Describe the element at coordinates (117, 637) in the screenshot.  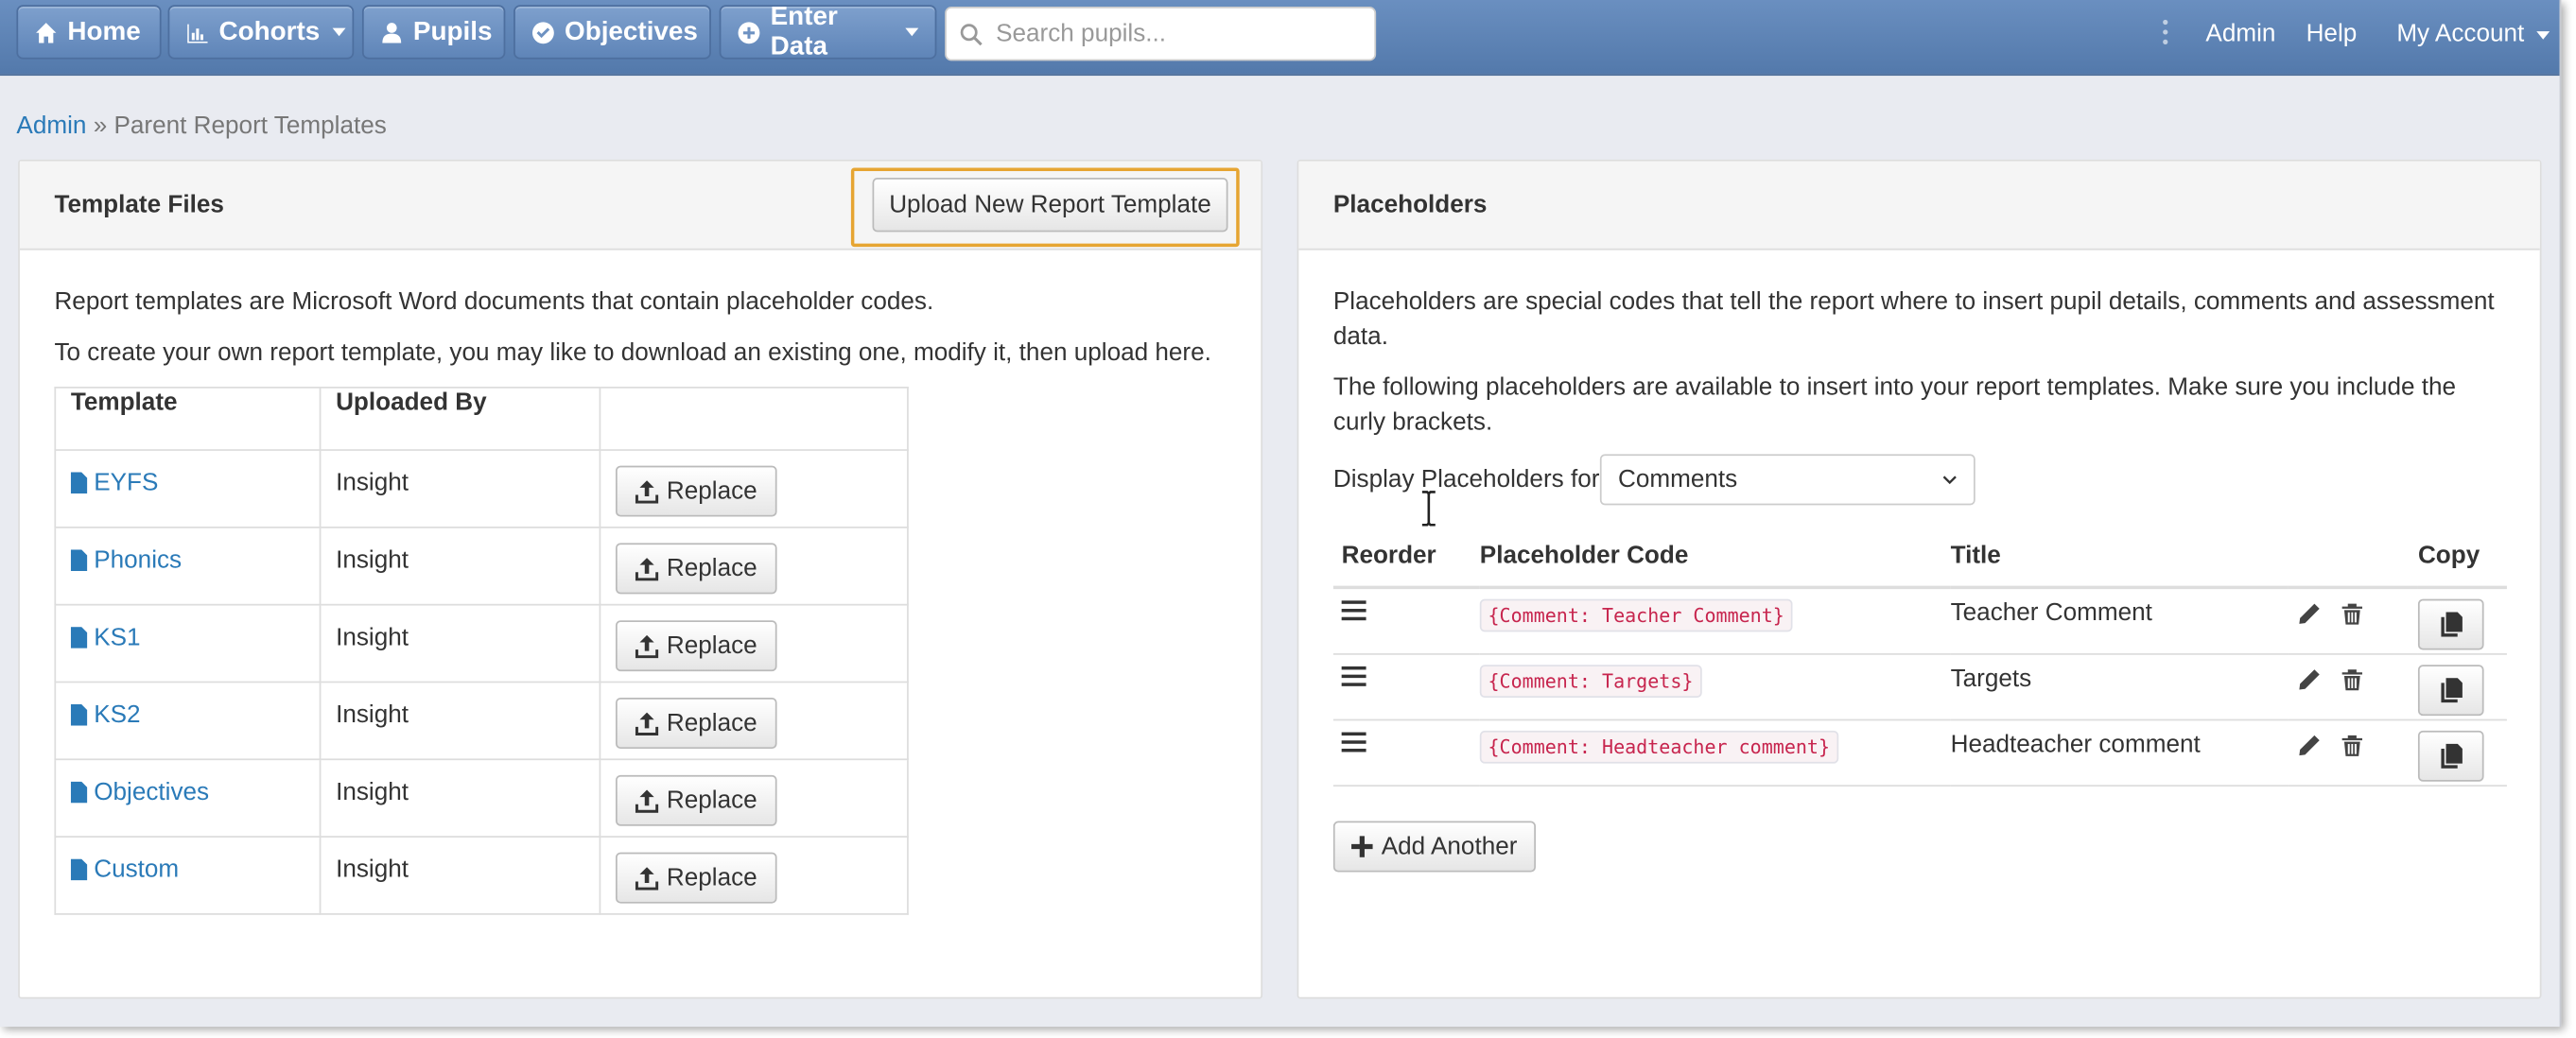
I see `template-name: KS1` at that location.